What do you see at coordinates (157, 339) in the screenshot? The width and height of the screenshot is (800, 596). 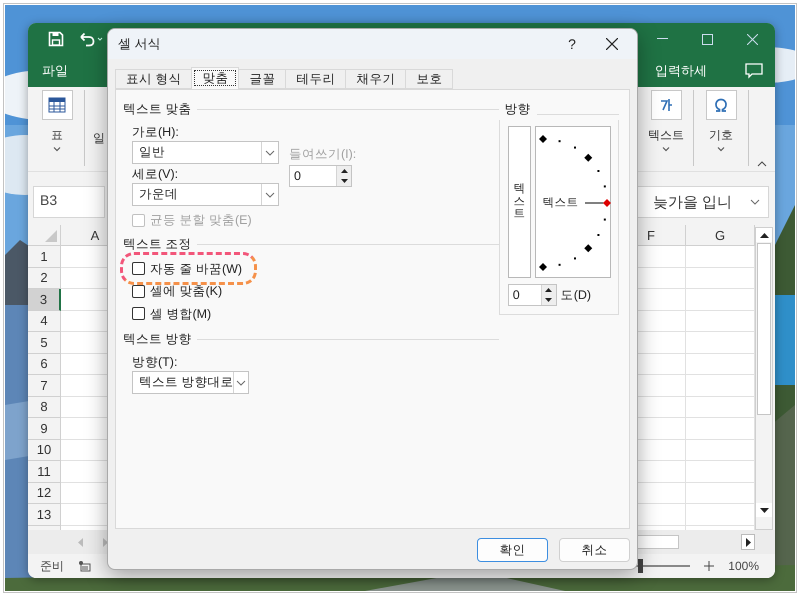 I see `section-title: 텍스트 방향` at bounding box center [157, 339].